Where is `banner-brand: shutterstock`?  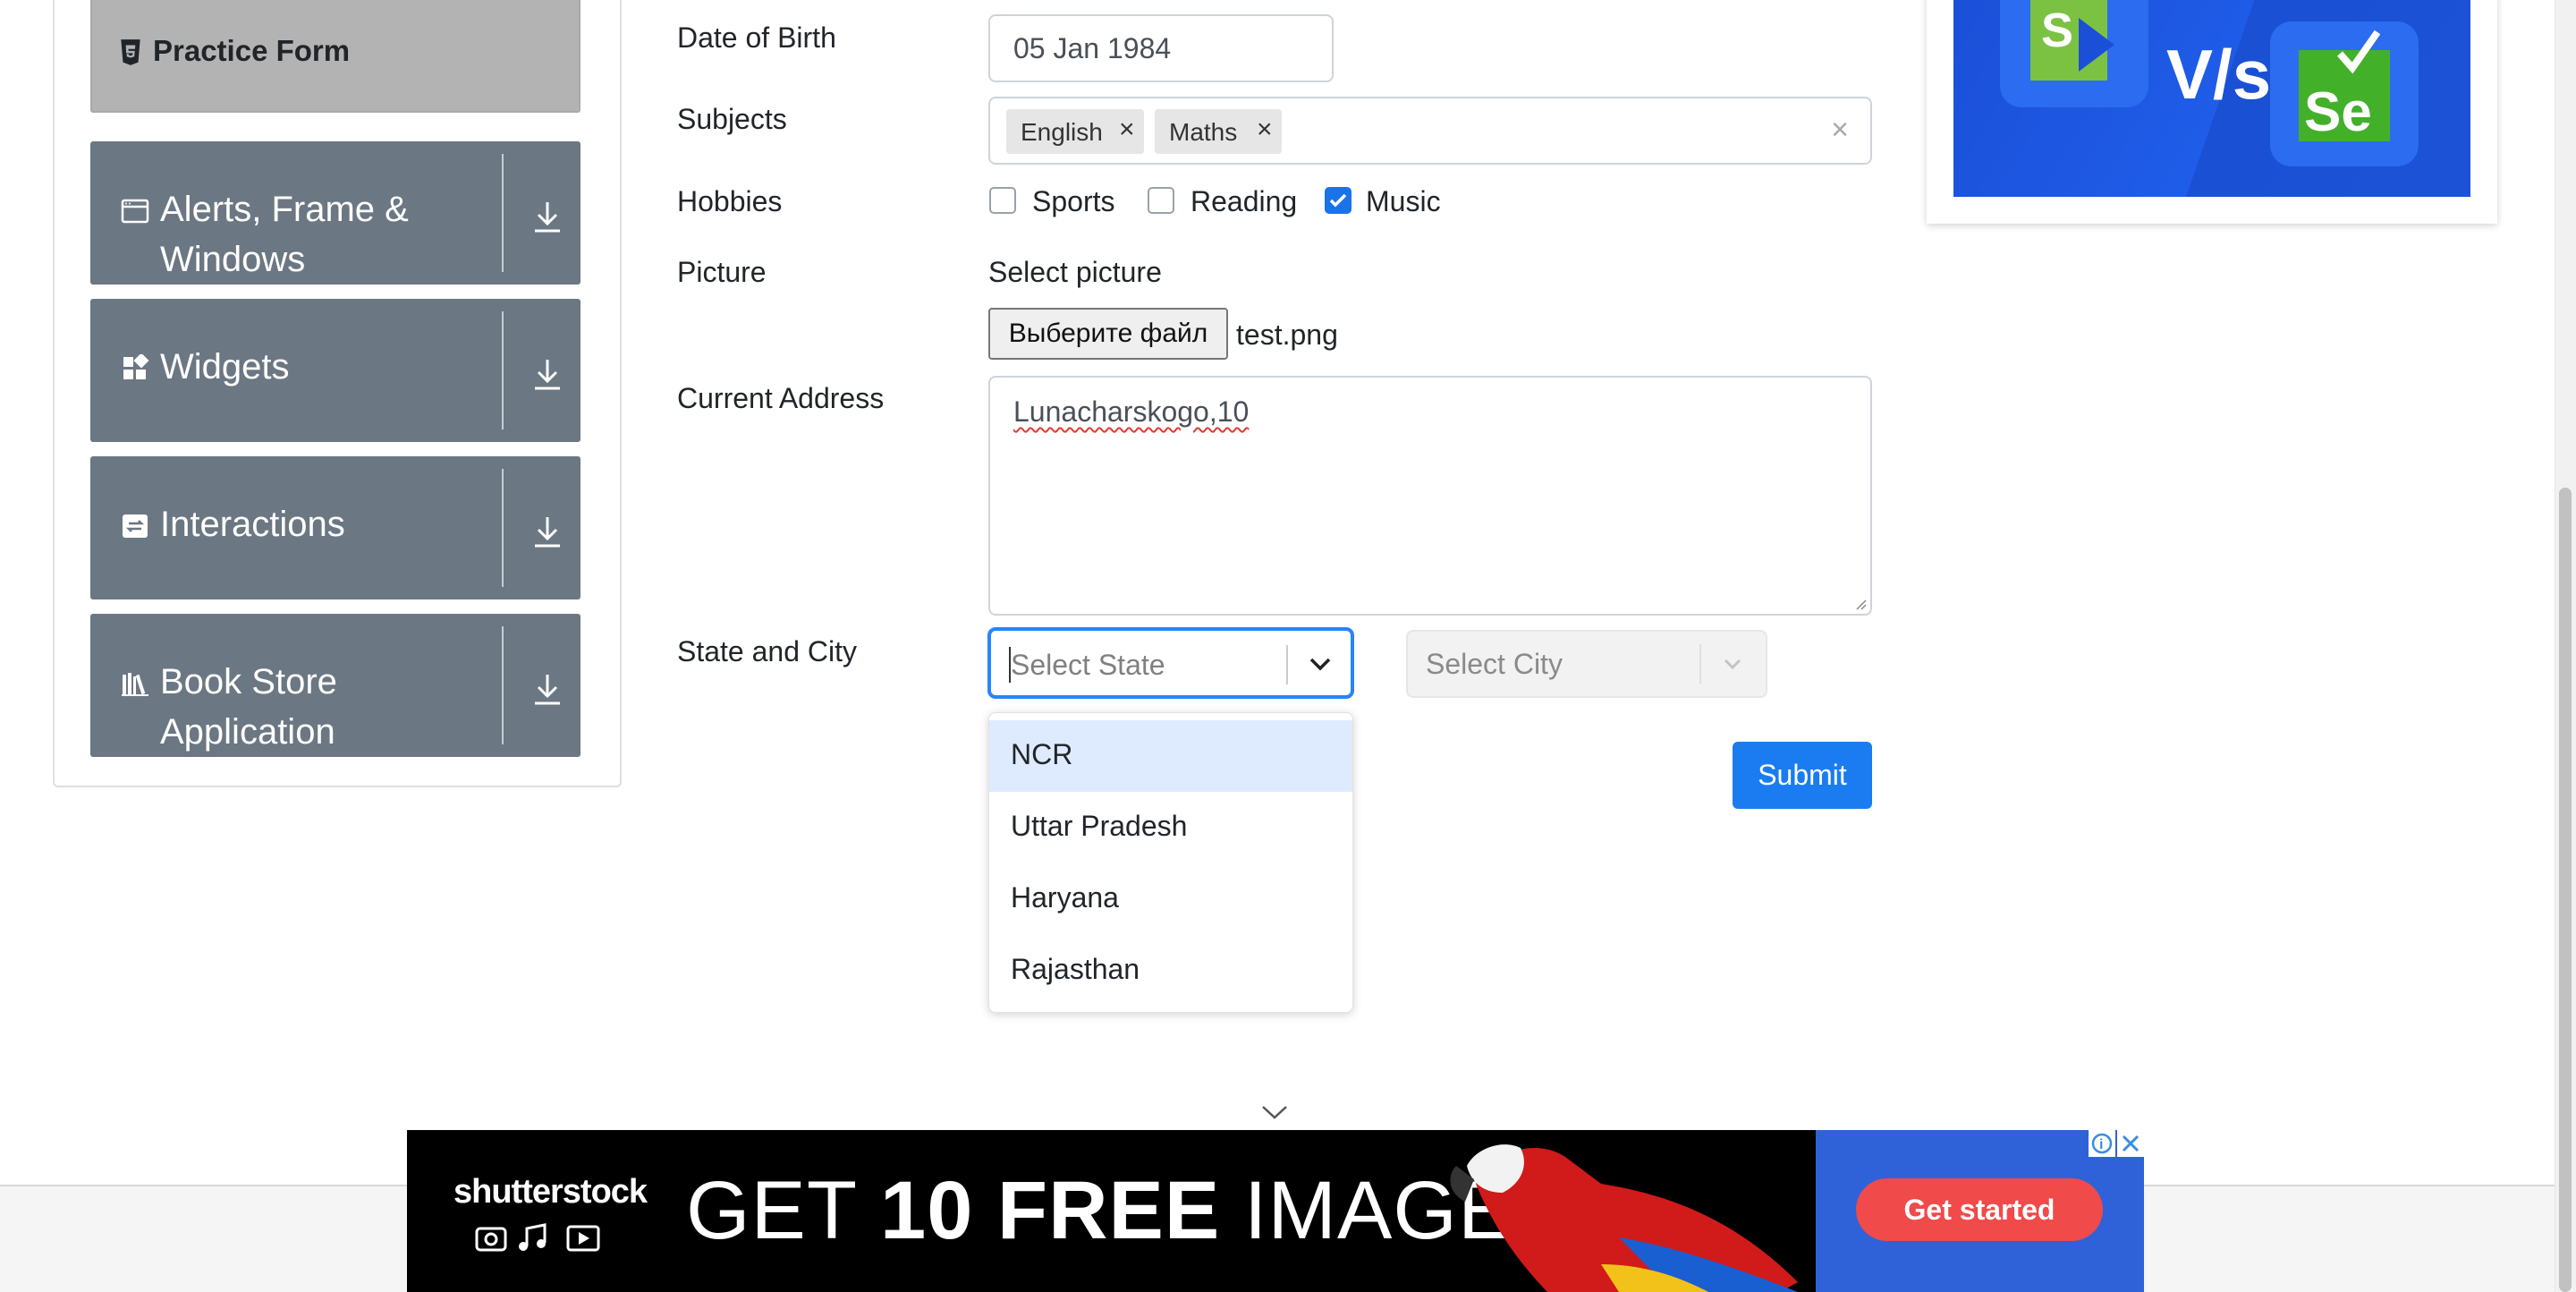 banner-brand: shutterstock is located at coordinates (550, 1192).